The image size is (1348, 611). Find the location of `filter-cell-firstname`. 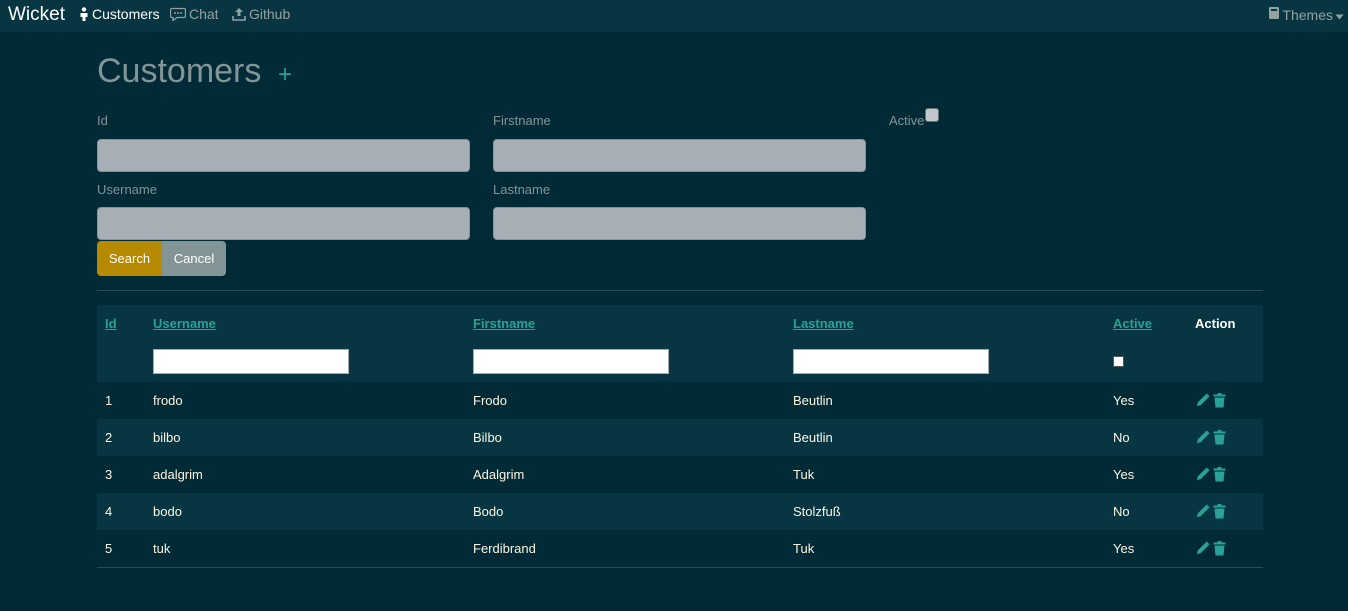

filter-cell-firstname is located at coordinates (625, 361).